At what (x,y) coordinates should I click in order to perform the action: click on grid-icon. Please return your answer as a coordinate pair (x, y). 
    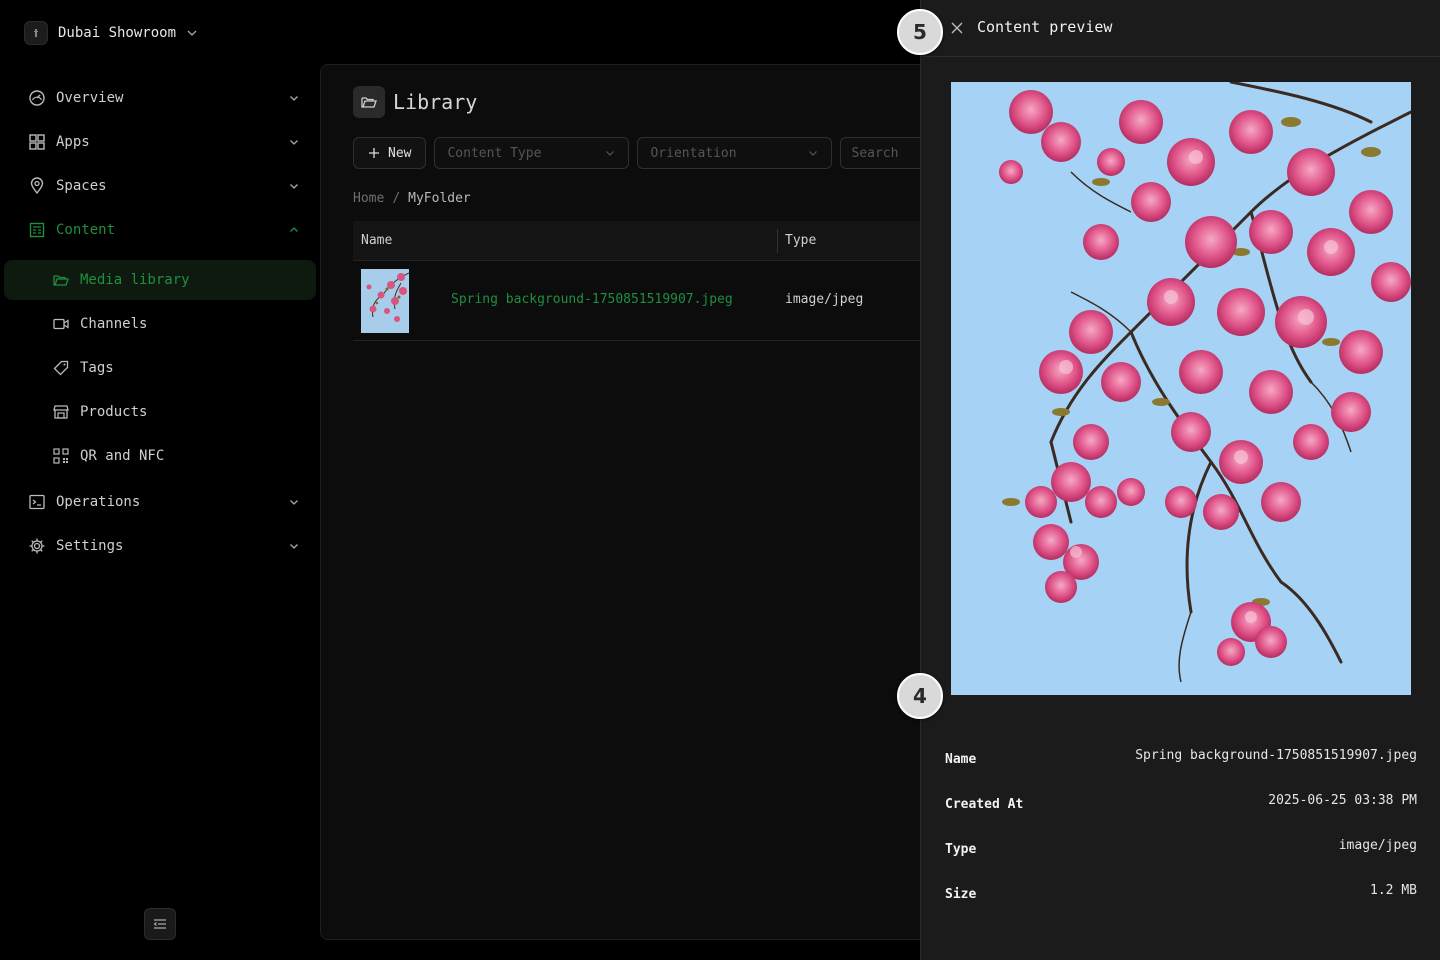
    Looking at the image, I should click on (37, 142).